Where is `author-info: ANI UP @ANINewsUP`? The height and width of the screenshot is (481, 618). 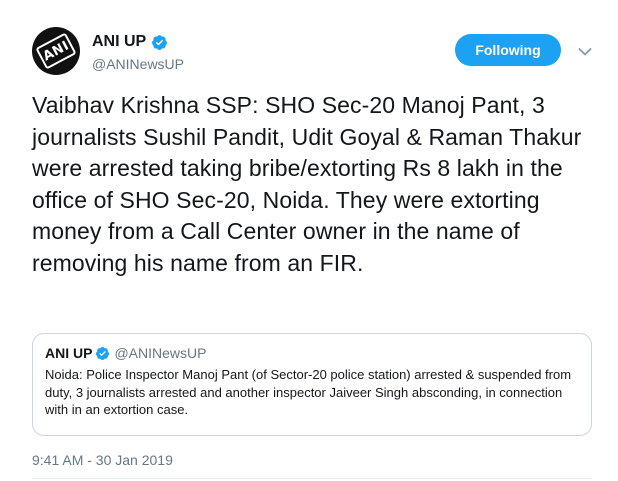
author-info: ANI UP @ANINewsUP is located at coordinates (138, 52).